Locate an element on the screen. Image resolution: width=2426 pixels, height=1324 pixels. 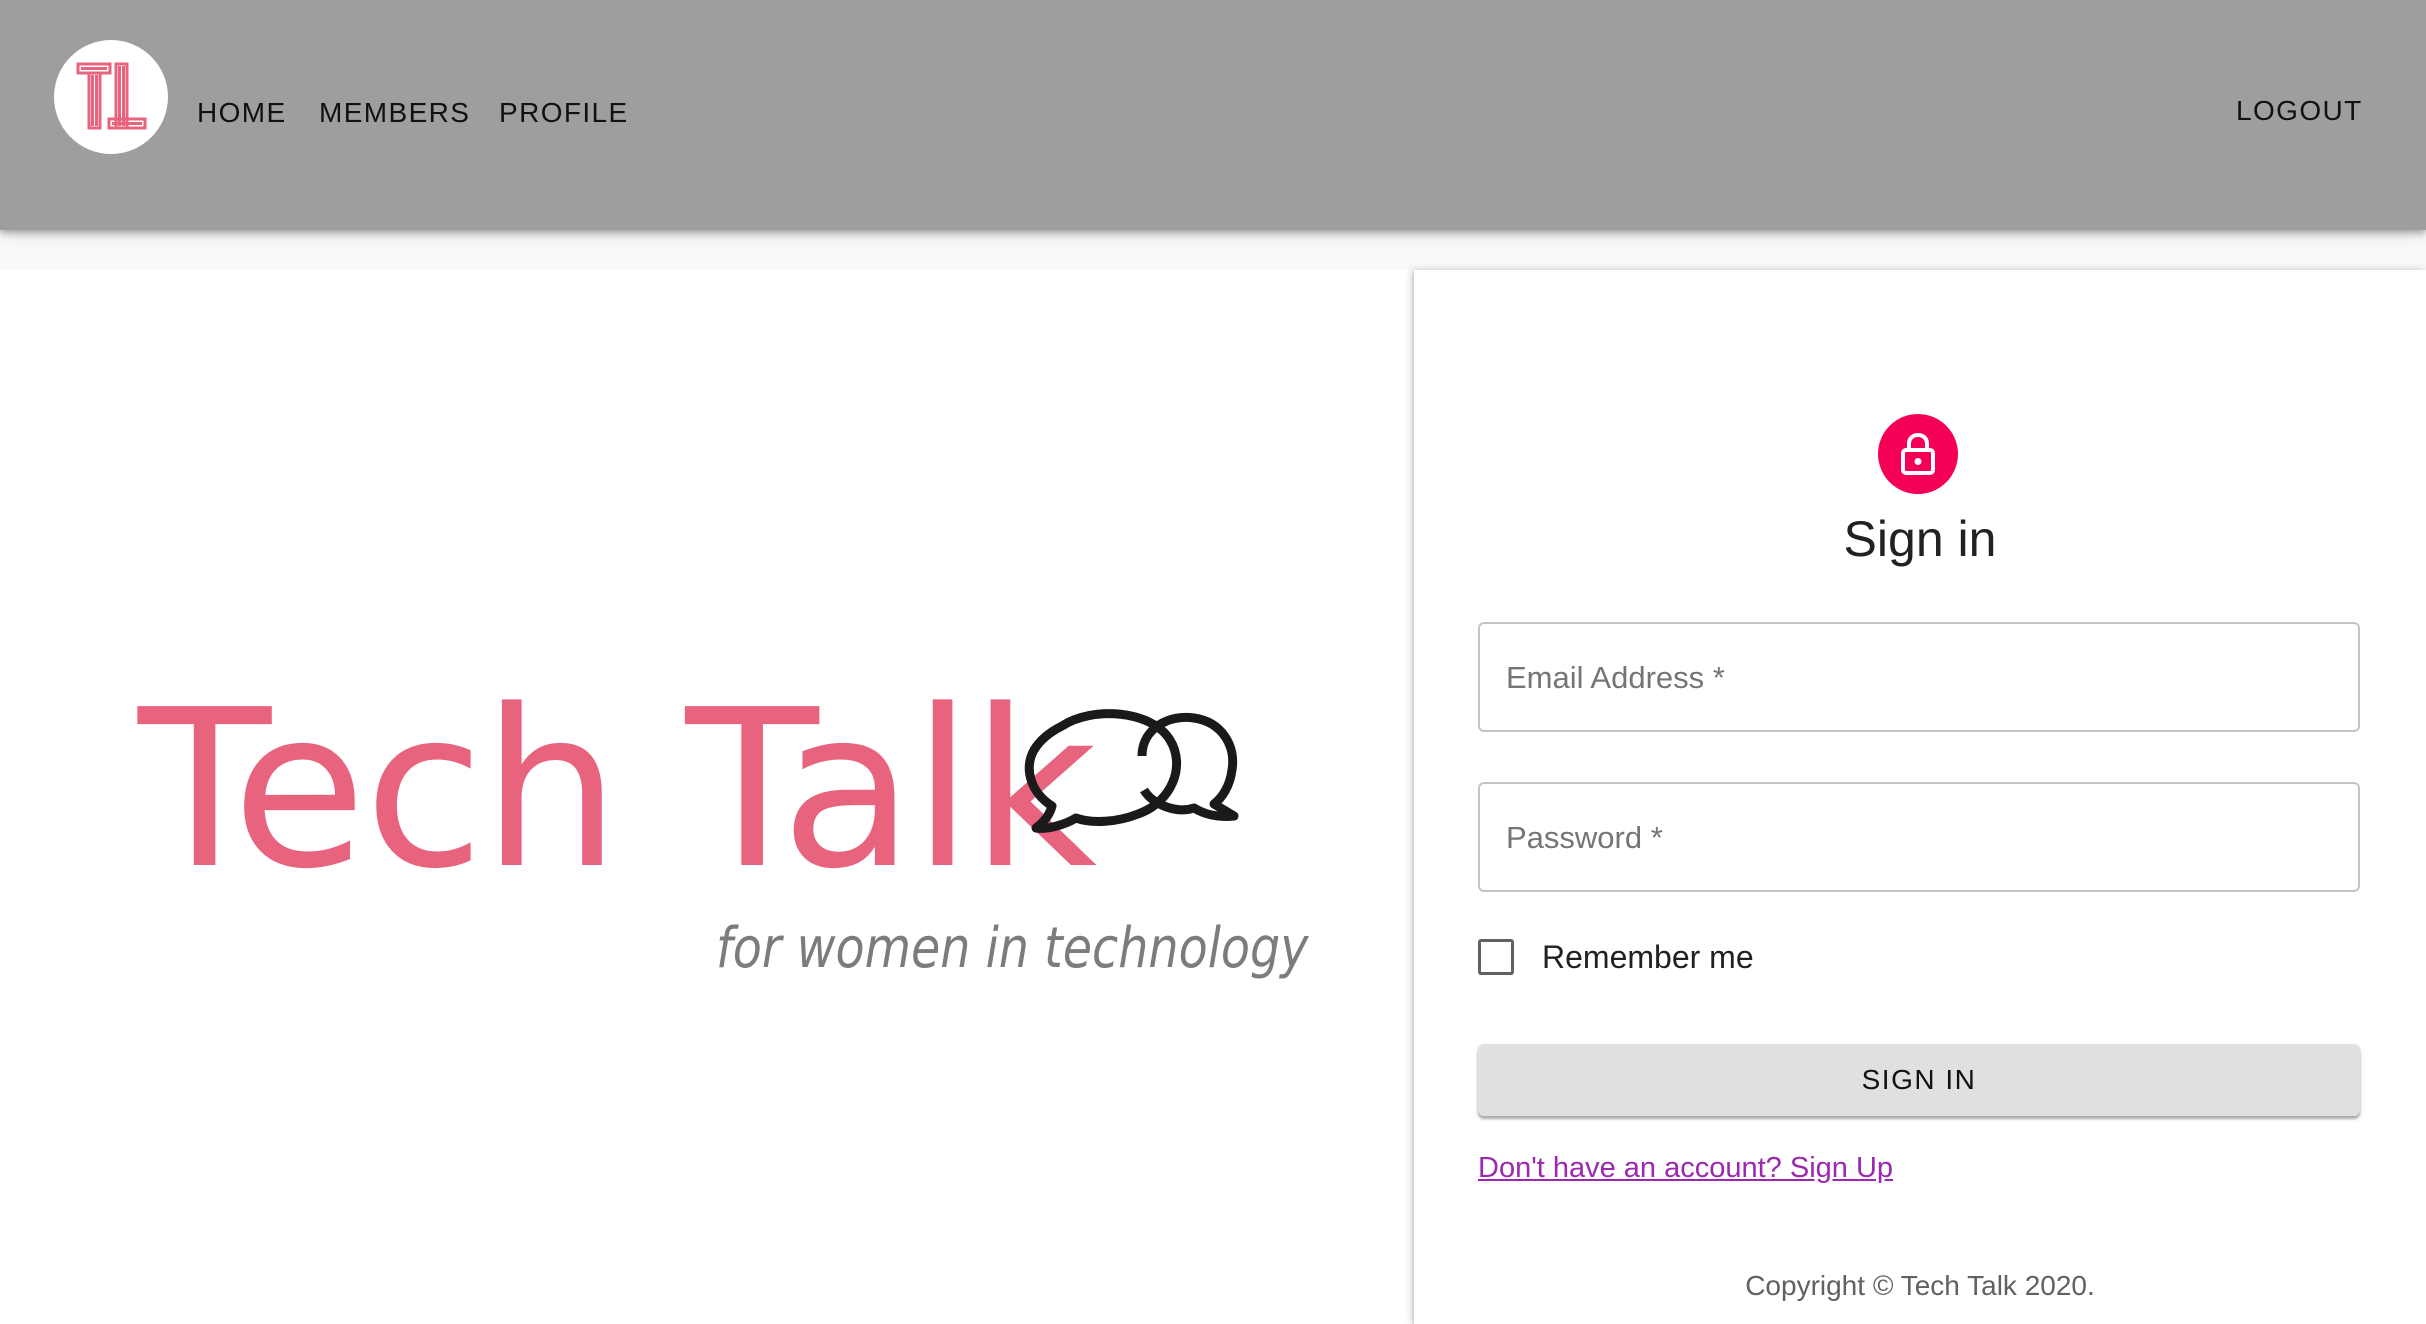
brand-title: Tech Talk is located at coordinates (617, 790).